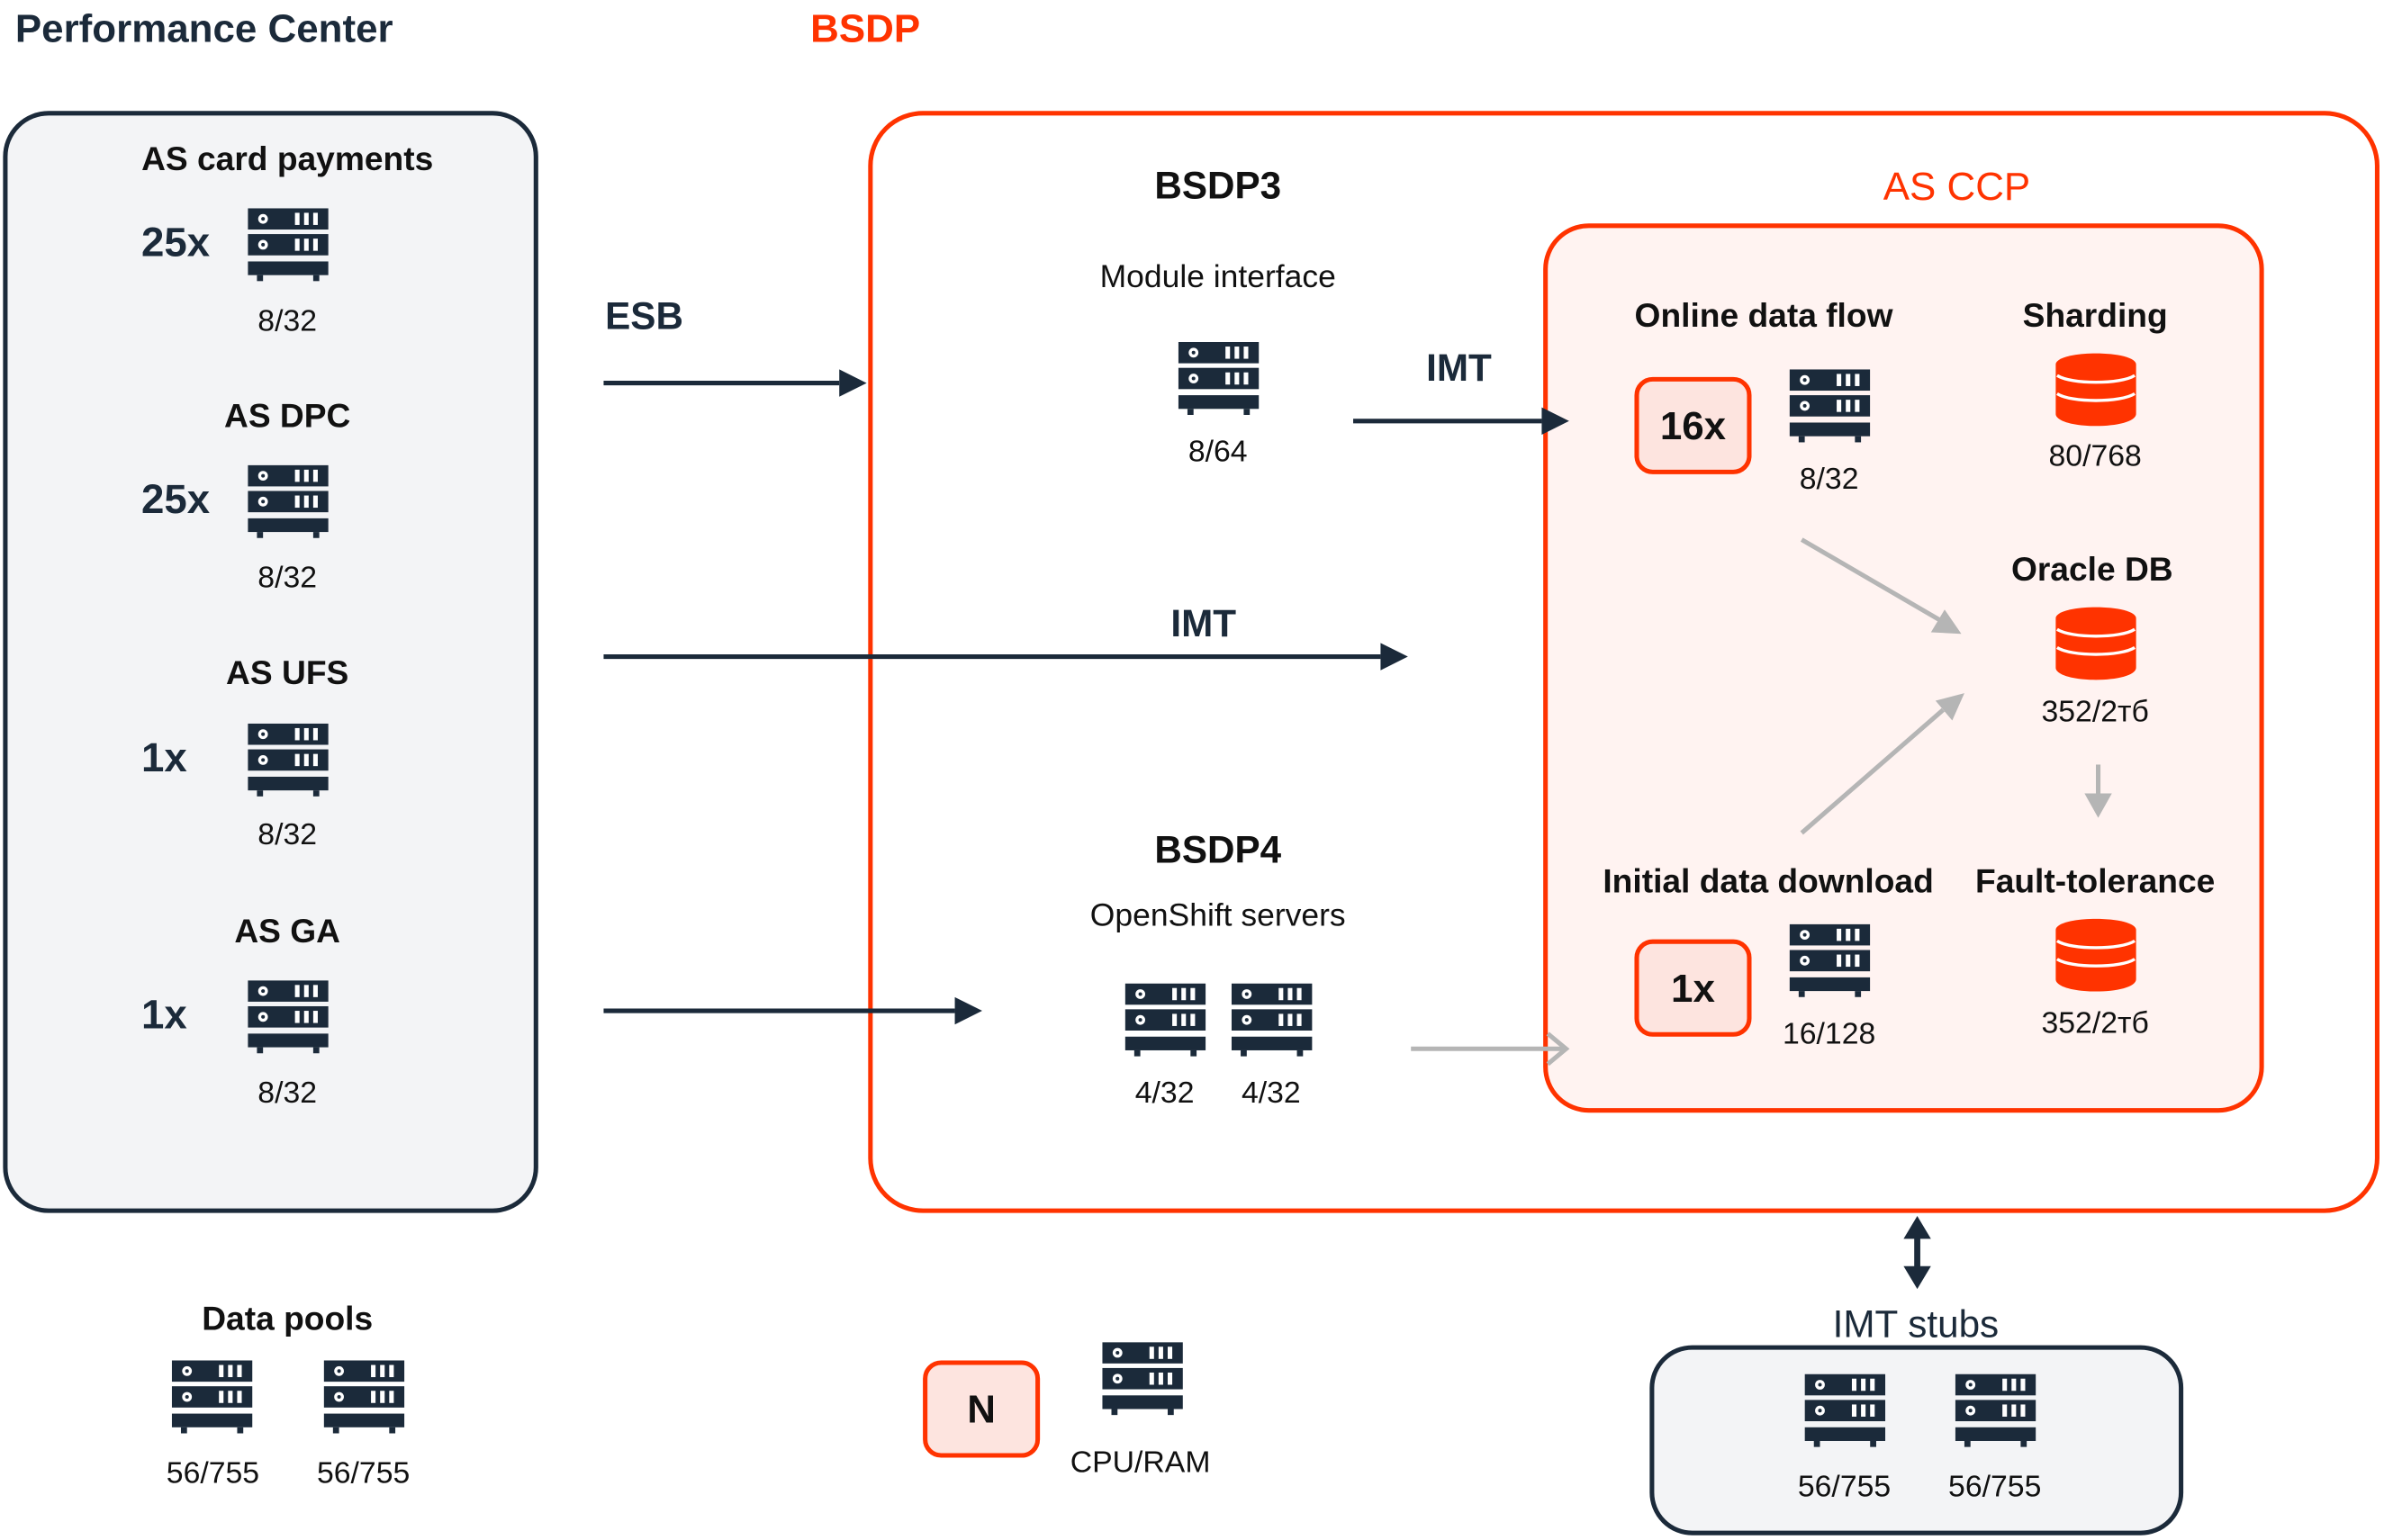  I want to click on label-imt-middle: IMT, so click(1203, 623).